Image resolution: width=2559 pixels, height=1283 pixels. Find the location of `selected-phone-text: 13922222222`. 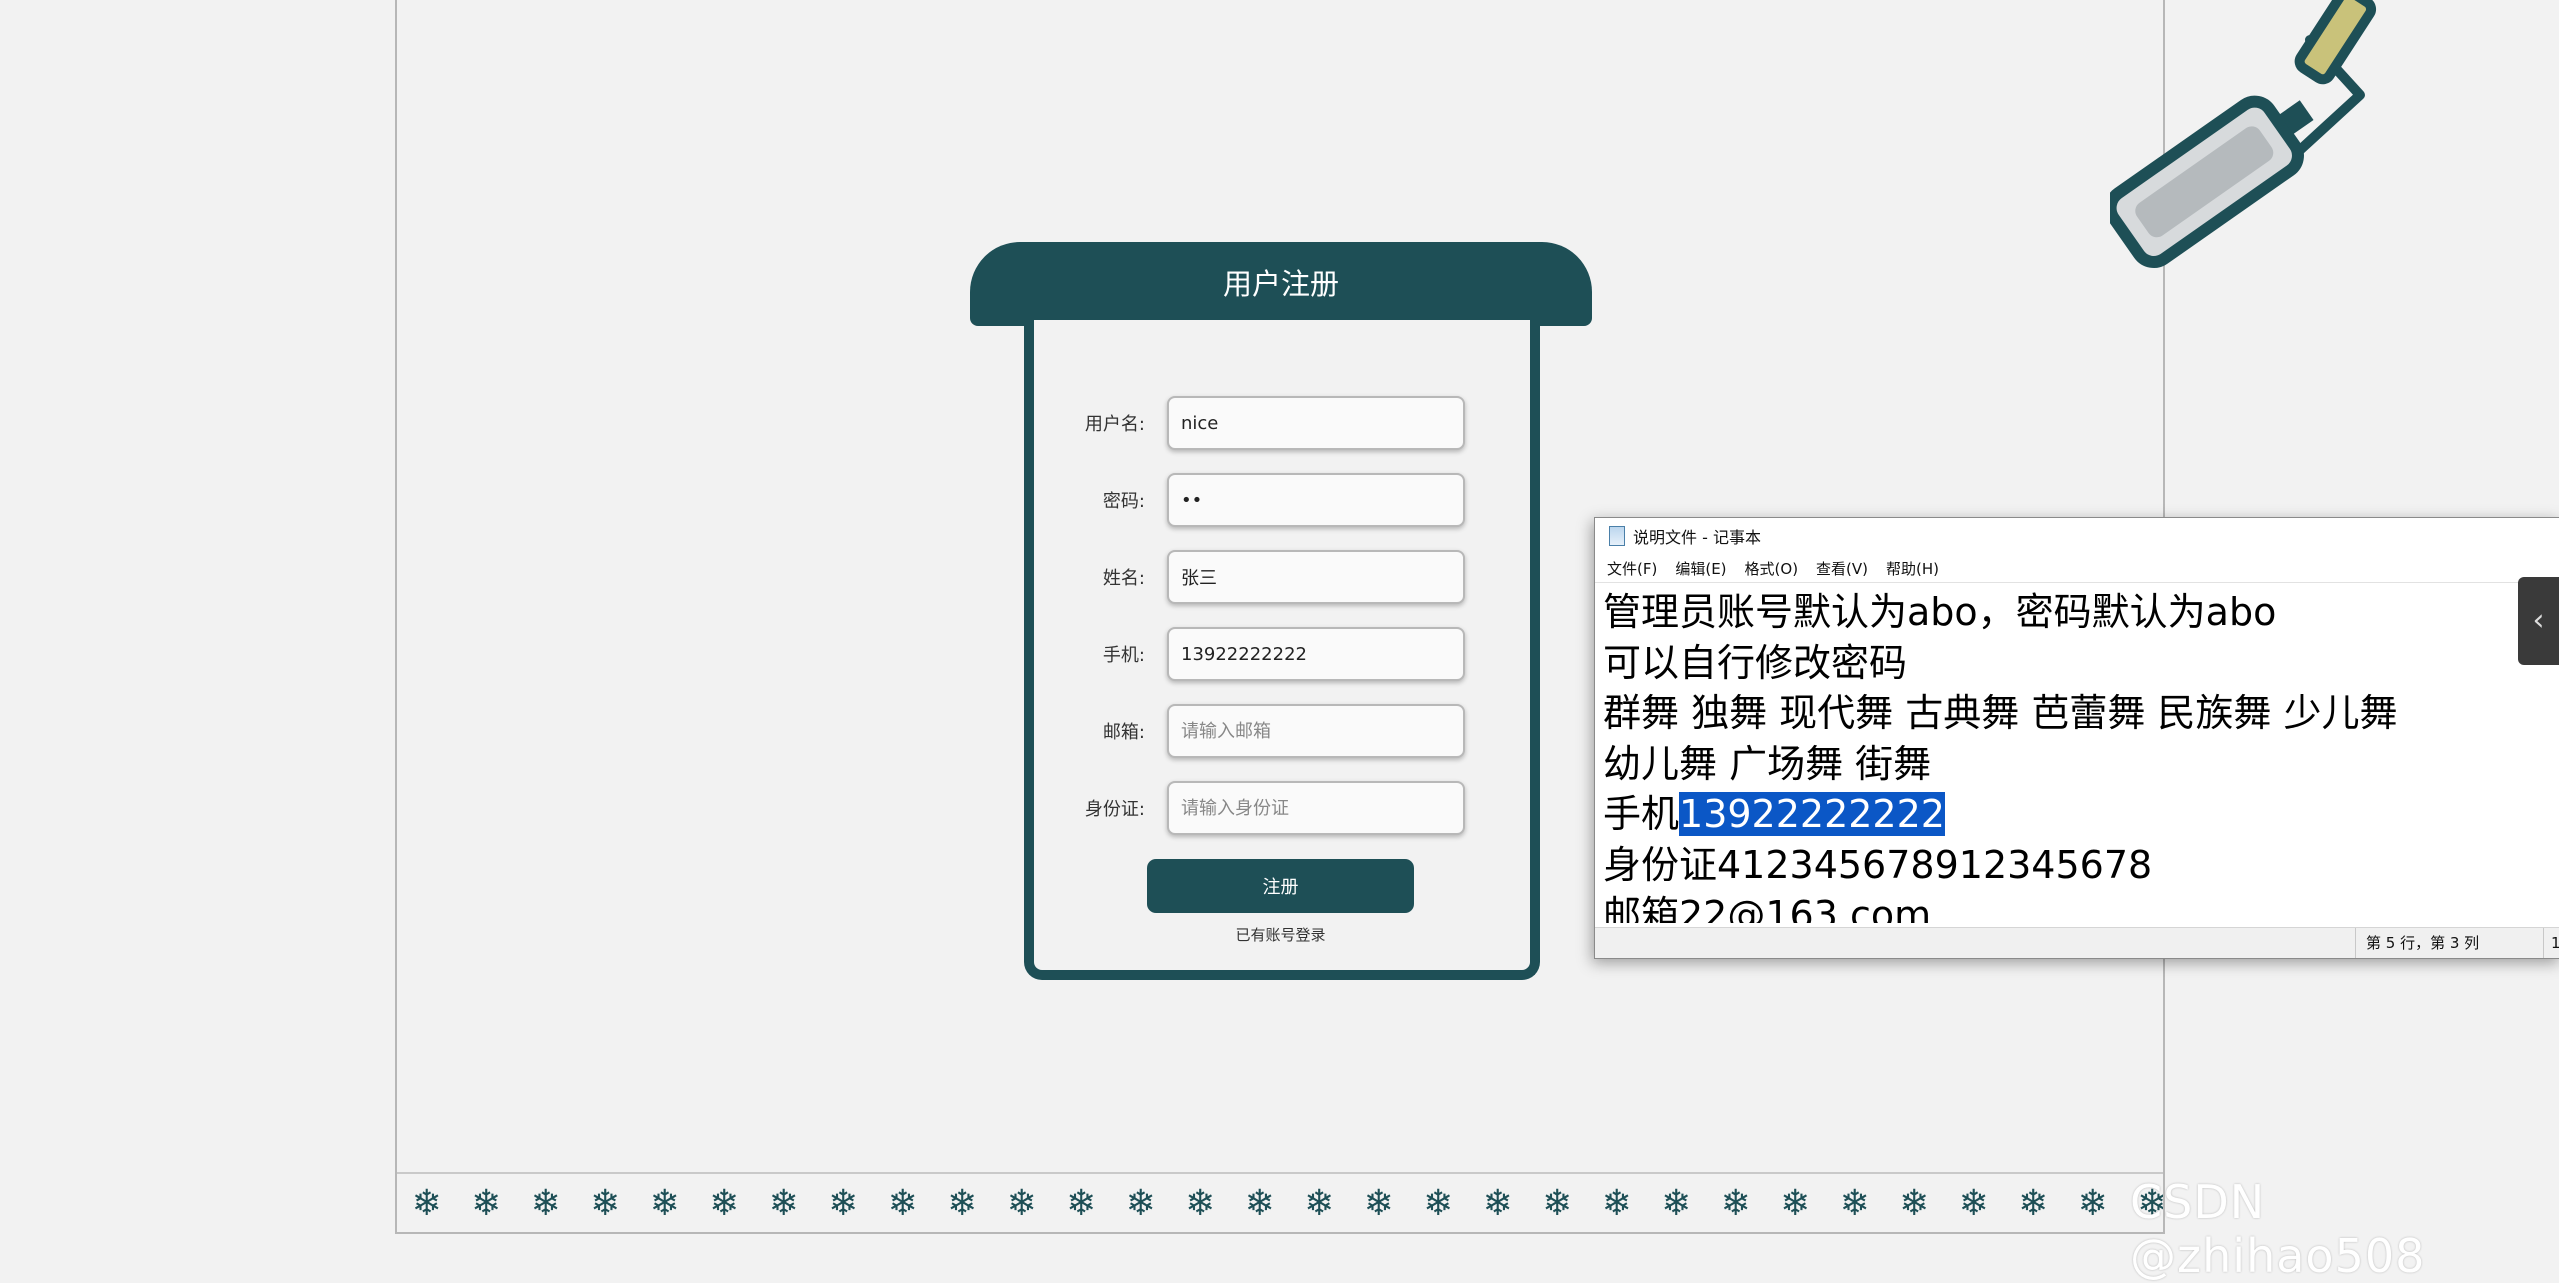

selected-phone-text: 13922222222 is located at coordinates (1812, 814).